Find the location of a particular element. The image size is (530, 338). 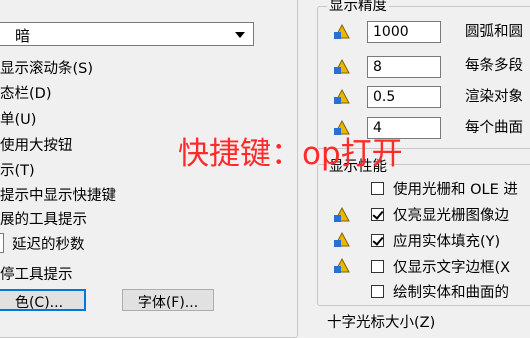

option-scrollbars: 显示滚动条(S) is located at coordinates (46, 67).